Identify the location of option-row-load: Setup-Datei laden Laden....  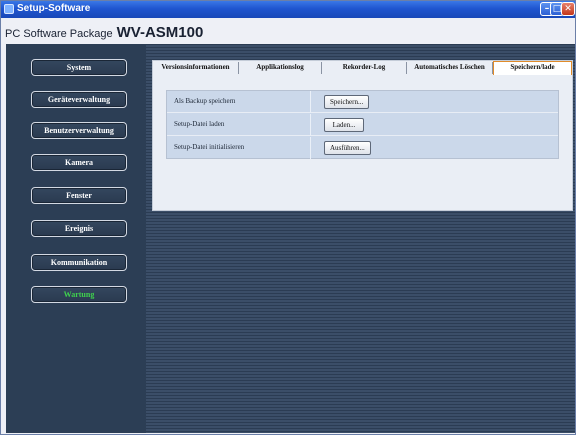
(362, 125).